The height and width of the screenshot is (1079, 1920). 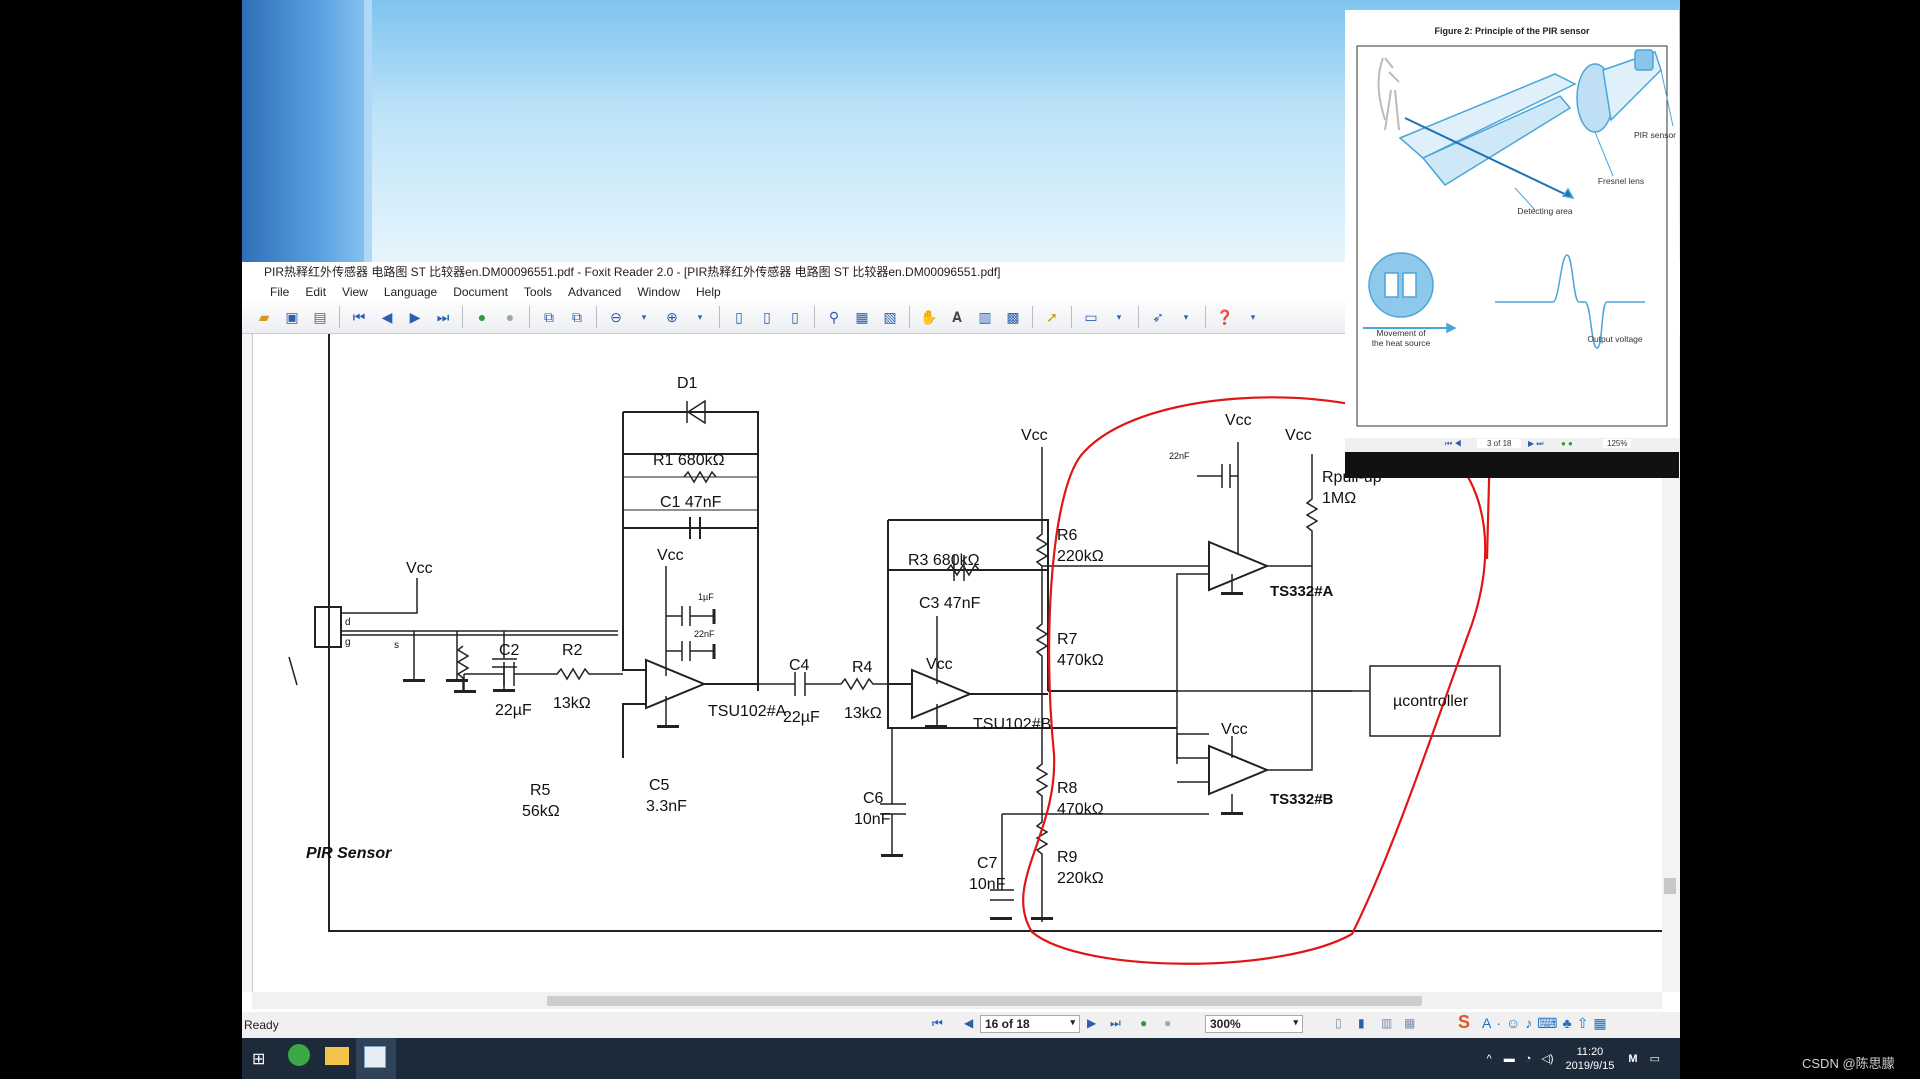 I want to click on inset-page-value: 3 of 18, so click(x=1499, y=443).